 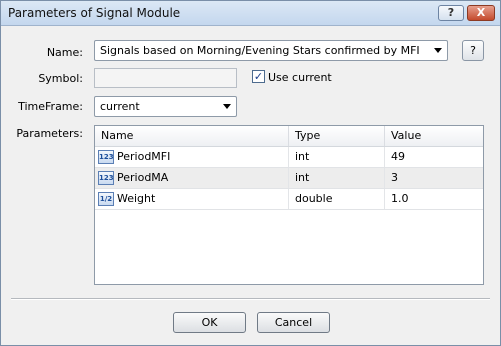 What do you see at coordinates (209, 322) in the screenshot?
I see `ok-button: OK` at bounding box center [209, 322].